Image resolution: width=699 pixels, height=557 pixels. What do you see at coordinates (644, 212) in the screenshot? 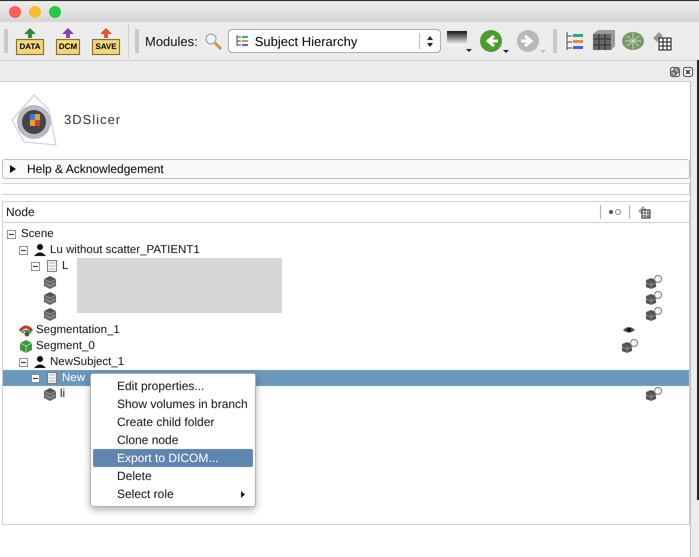
I see `grid-column-icon` at bounding box center [644, 212].